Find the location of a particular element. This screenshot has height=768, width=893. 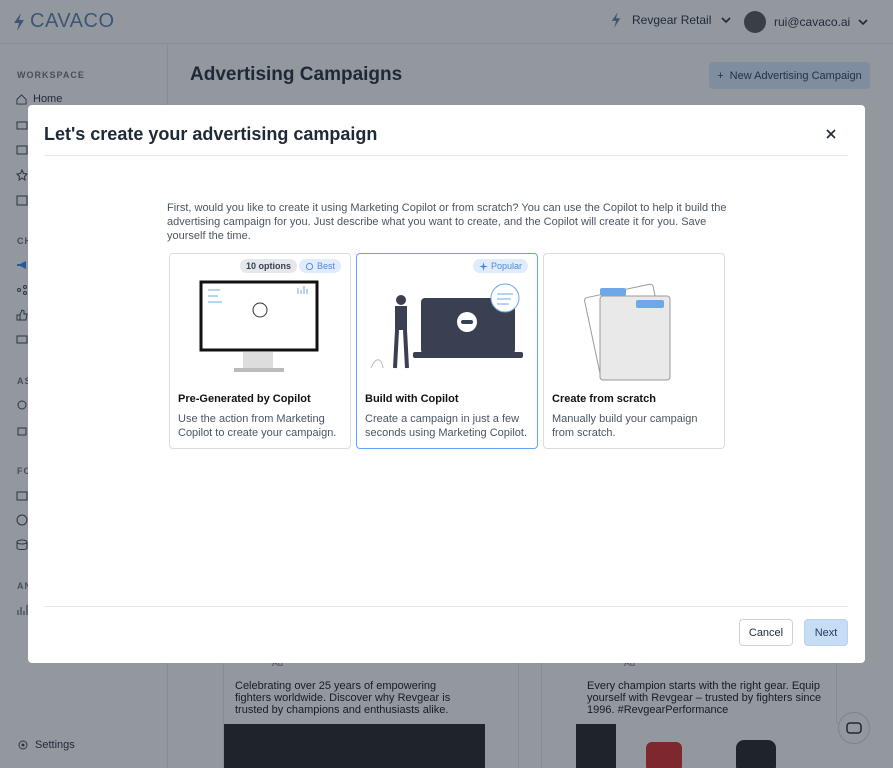

award-icon is located at coordinates (309, 266).